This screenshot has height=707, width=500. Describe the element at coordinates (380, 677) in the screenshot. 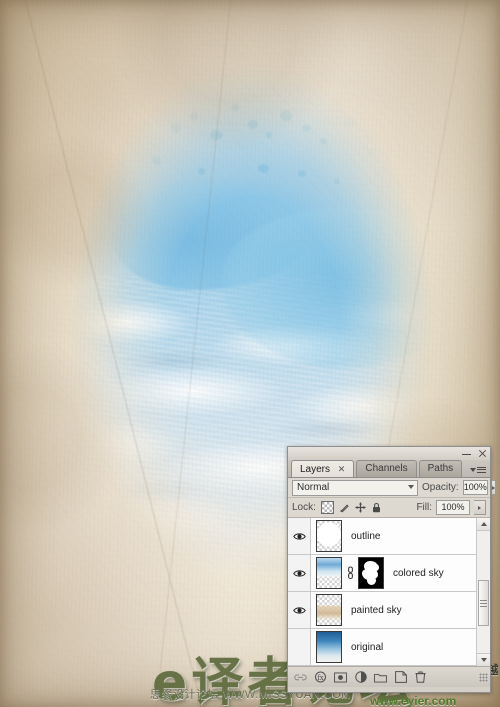

I see `new-group-icon` at that location.